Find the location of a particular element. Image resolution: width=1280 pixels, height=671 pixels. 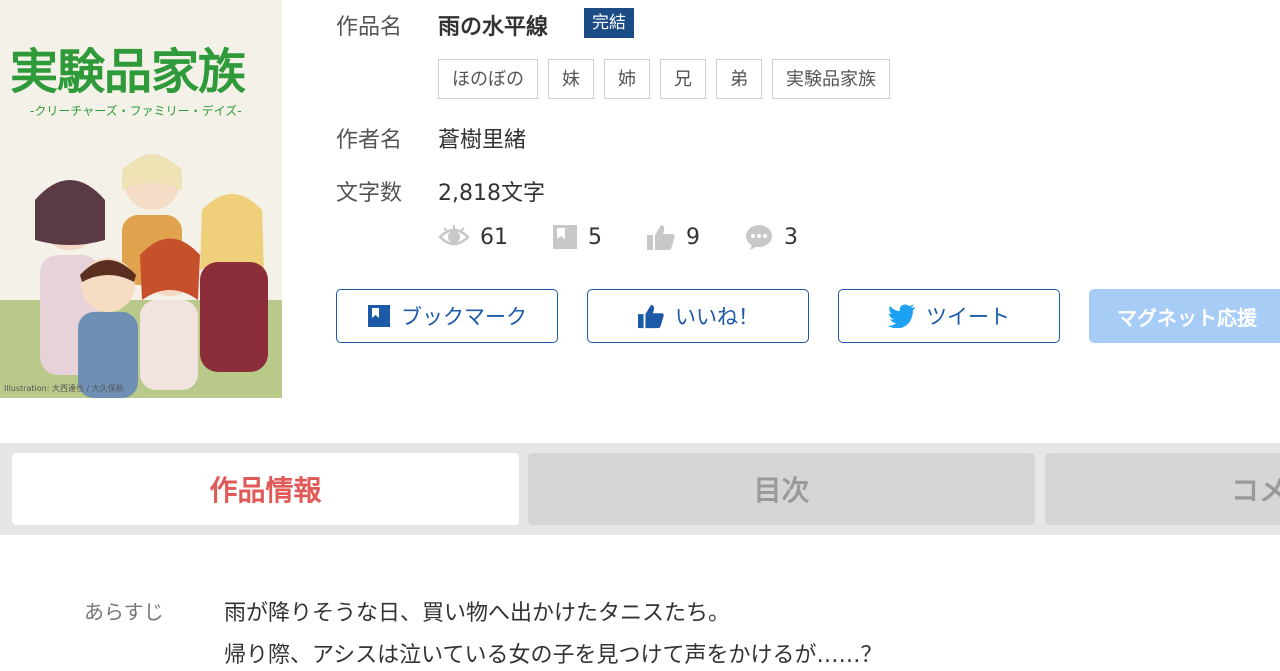

tag-list: ほのぼの 妹 姉 兄 弟 実験品家族 is located at coordinates (664, 79).